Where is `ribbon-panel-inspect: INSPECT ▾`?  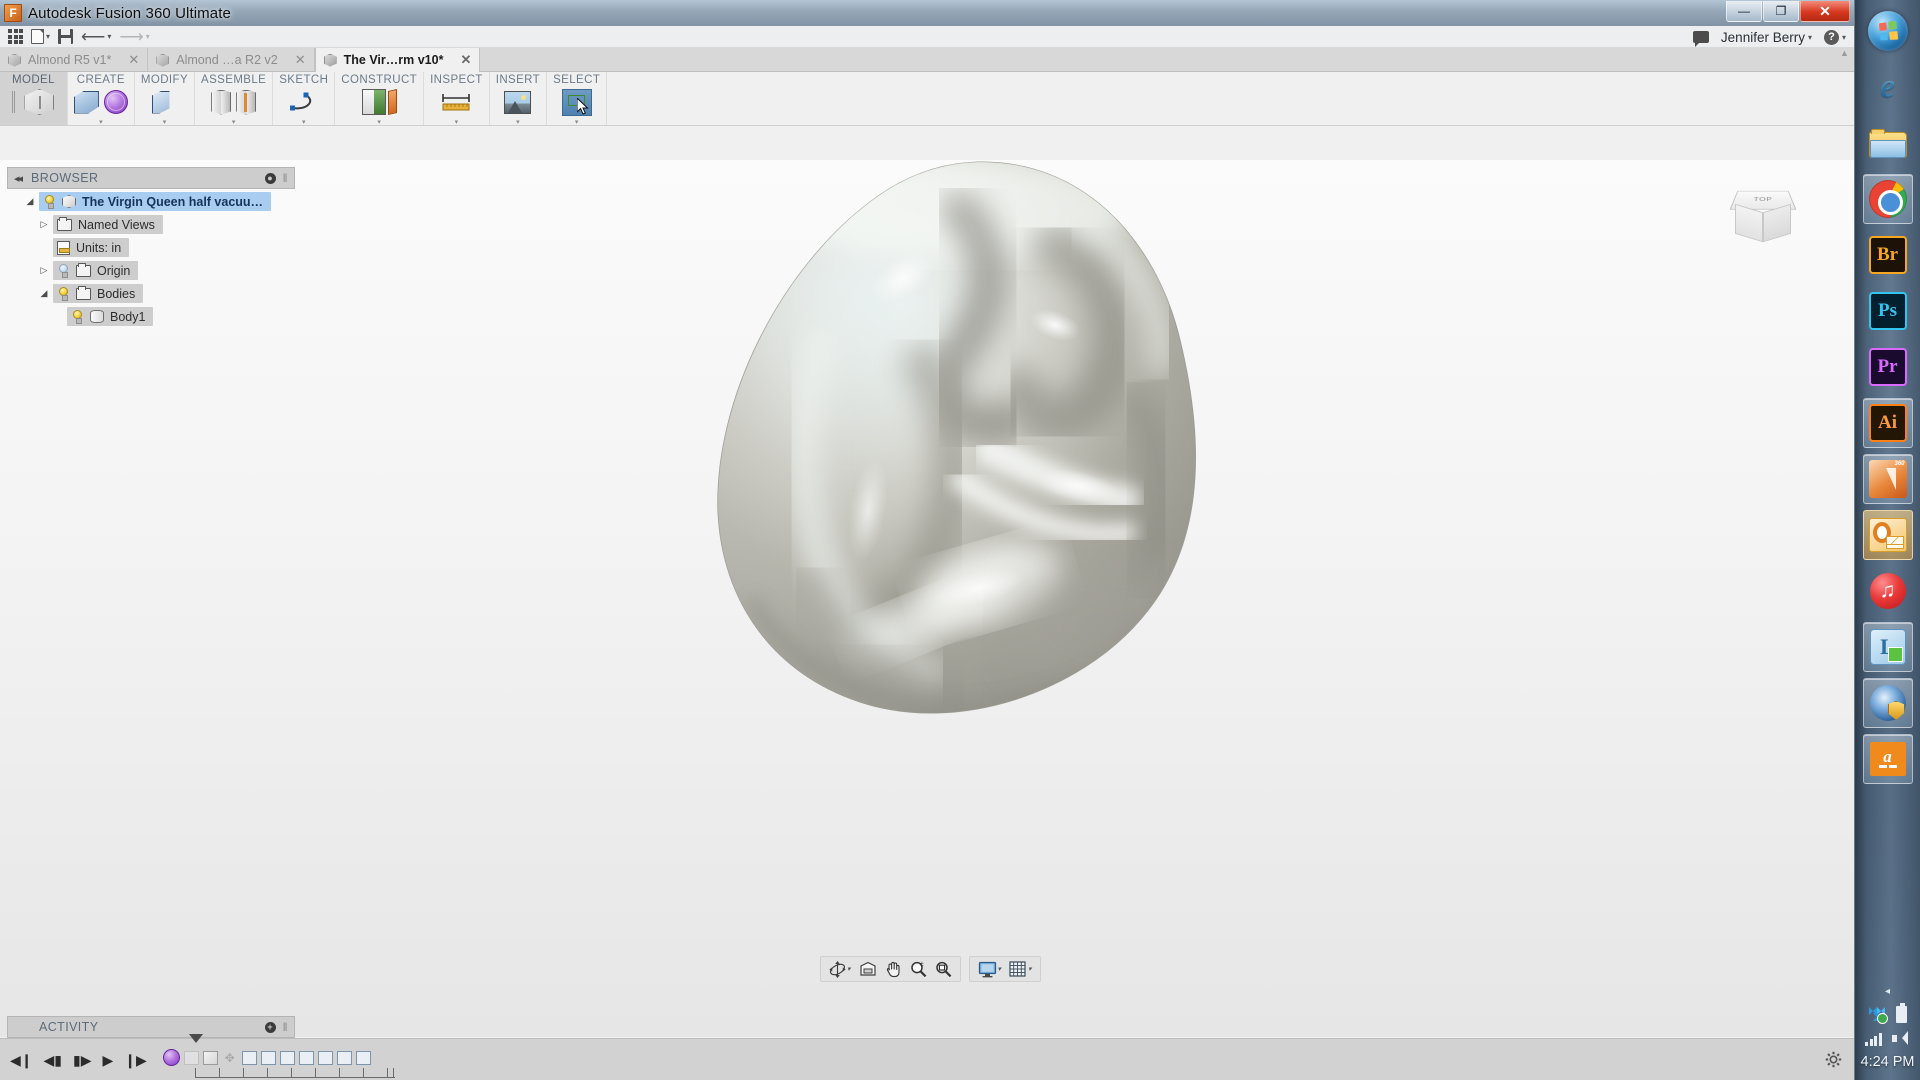
ribbon-panel-inspect: INSPECT ▾ is located at coordinates (457, 99).